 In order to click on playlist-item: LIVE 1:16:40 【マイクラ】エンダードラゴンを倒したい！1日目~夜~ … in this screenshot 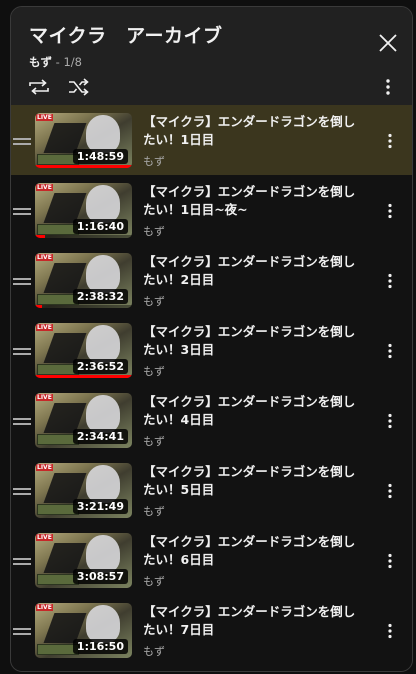, I will do `click(211, 210)`.